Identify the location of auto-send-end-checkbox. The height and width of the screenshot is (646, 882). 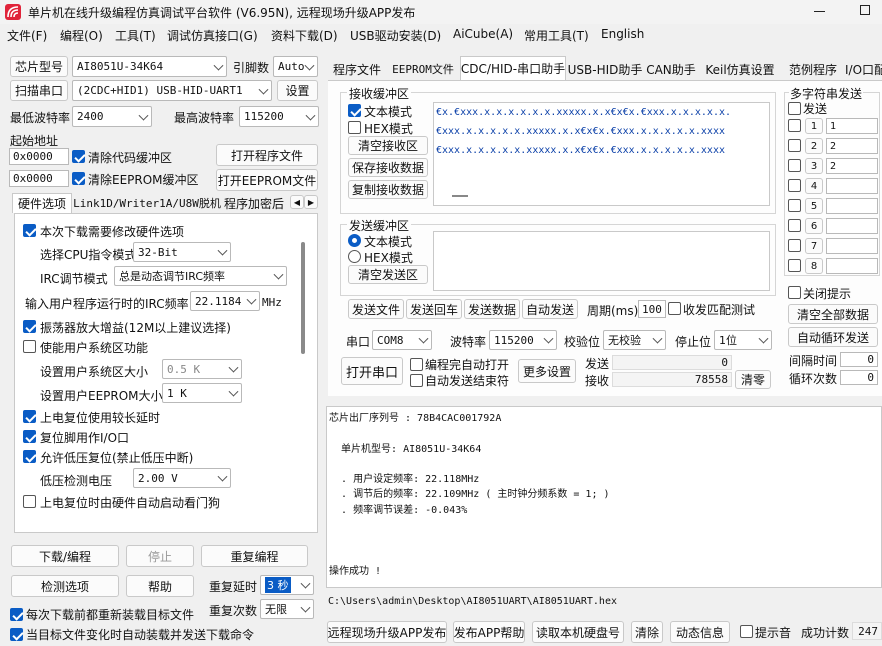
(416, 380).